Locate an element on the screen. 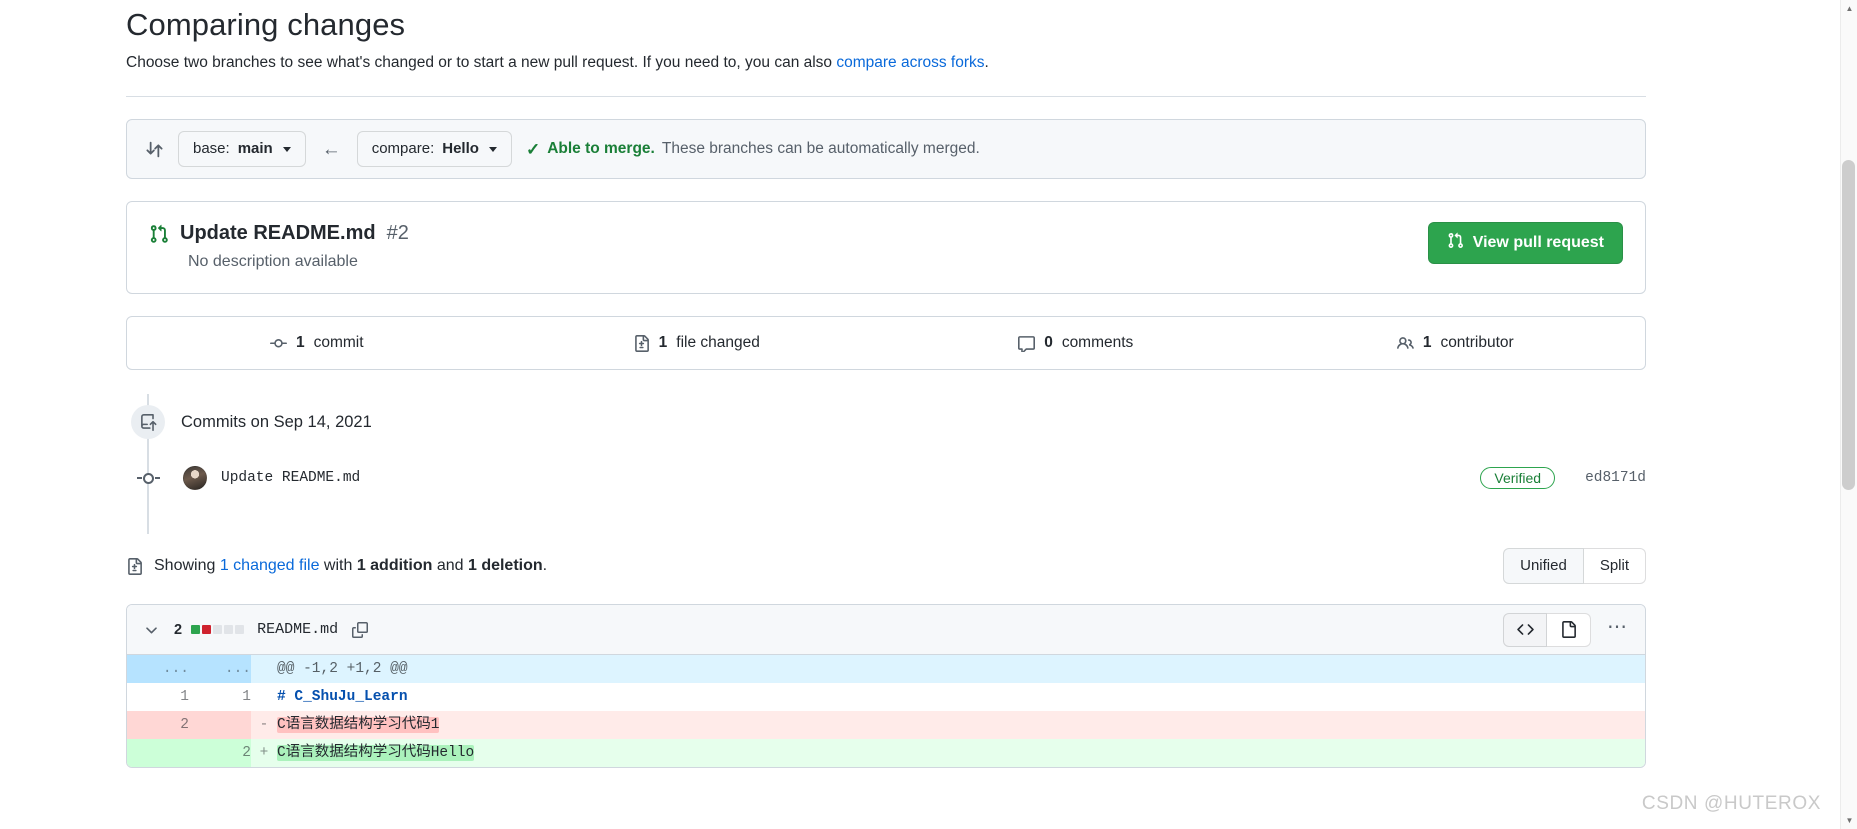 This screenshot has height=829, width=1857. showing-conjunction: and is located at coordinates (450, 565).